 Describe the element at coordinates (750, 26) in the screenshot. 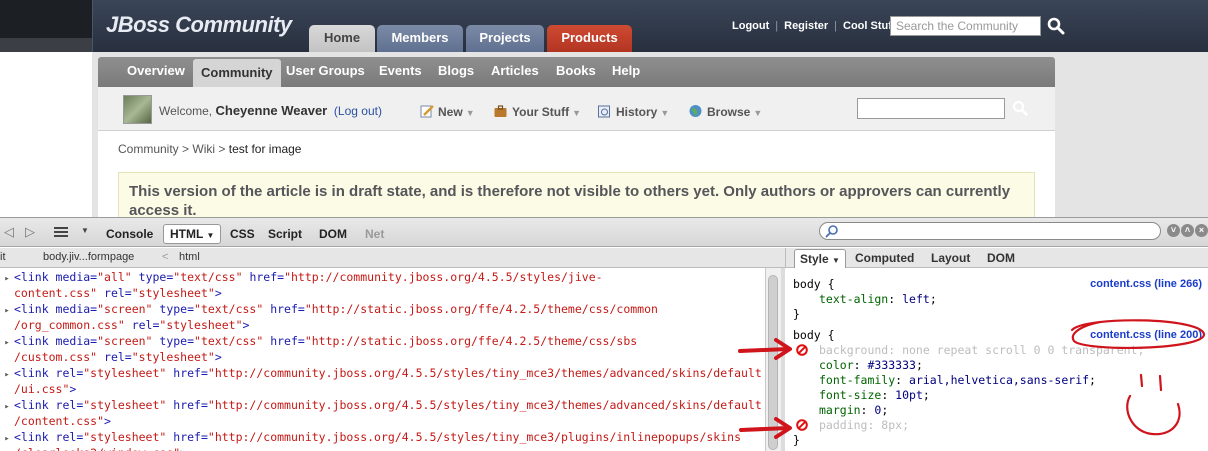

I see `logout-link: Logout` at that location.